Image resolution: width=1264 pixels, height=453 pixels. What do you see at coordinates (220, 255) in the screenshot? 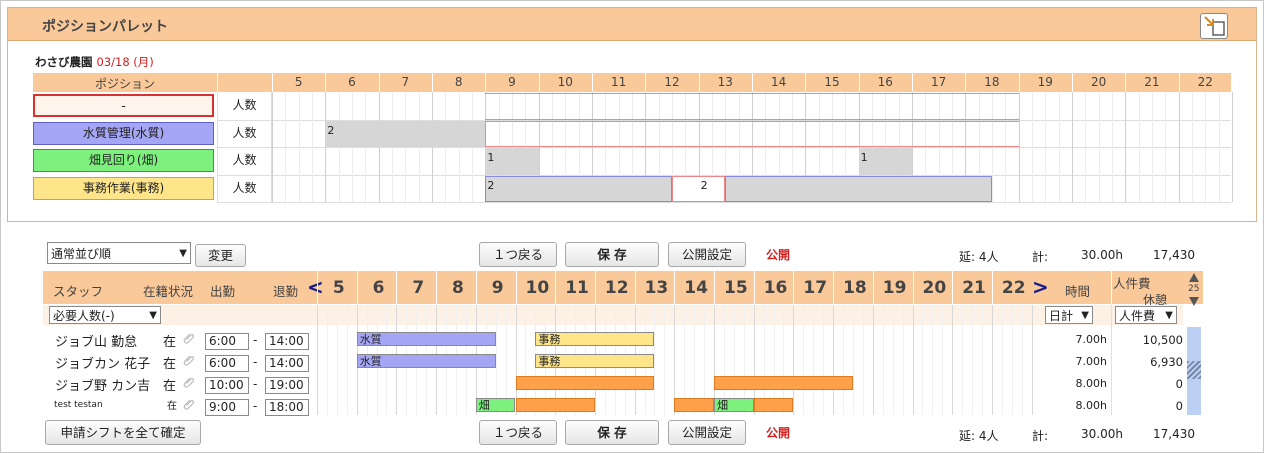
I see `change-button: 変更` at bounding box center [220, 255].